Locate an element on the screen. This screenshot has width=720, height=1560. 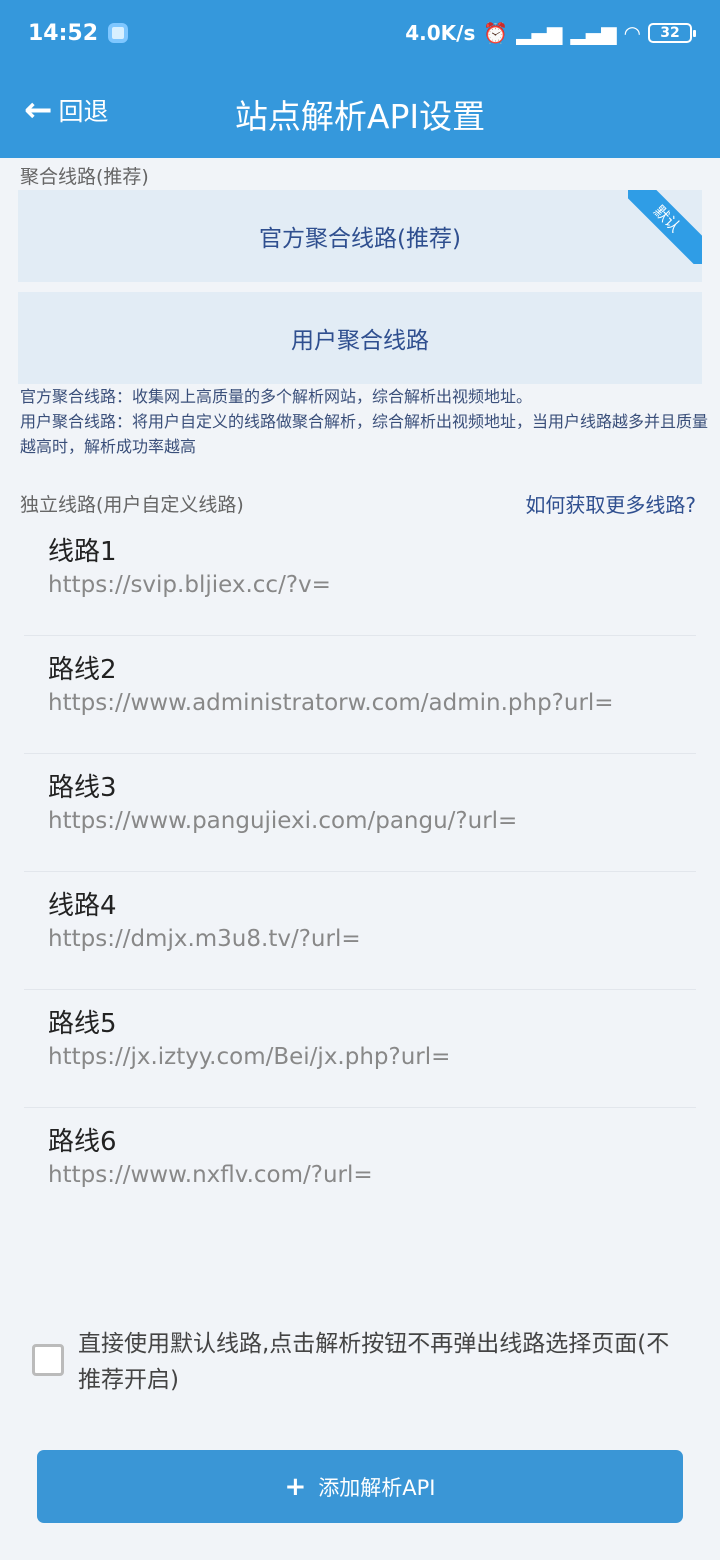
route-name: 路线6 is located at coordinates (82, 1142).